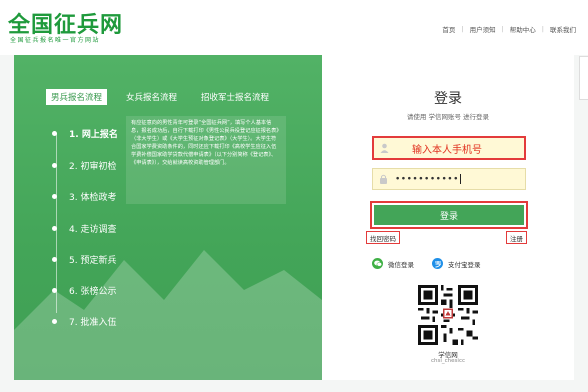 The width and height of the screenshot is (588, 392). I want to click on step-visit-investigation: 4. 走访调查, so click(84, 228).